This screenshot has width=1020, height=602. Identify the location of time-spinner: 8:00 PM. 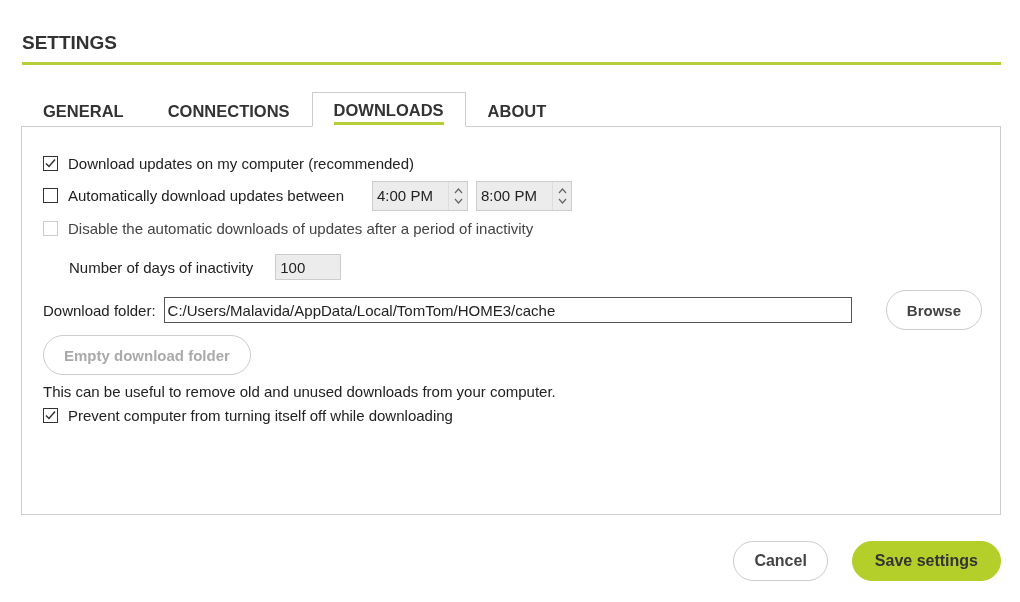
(524, 195).